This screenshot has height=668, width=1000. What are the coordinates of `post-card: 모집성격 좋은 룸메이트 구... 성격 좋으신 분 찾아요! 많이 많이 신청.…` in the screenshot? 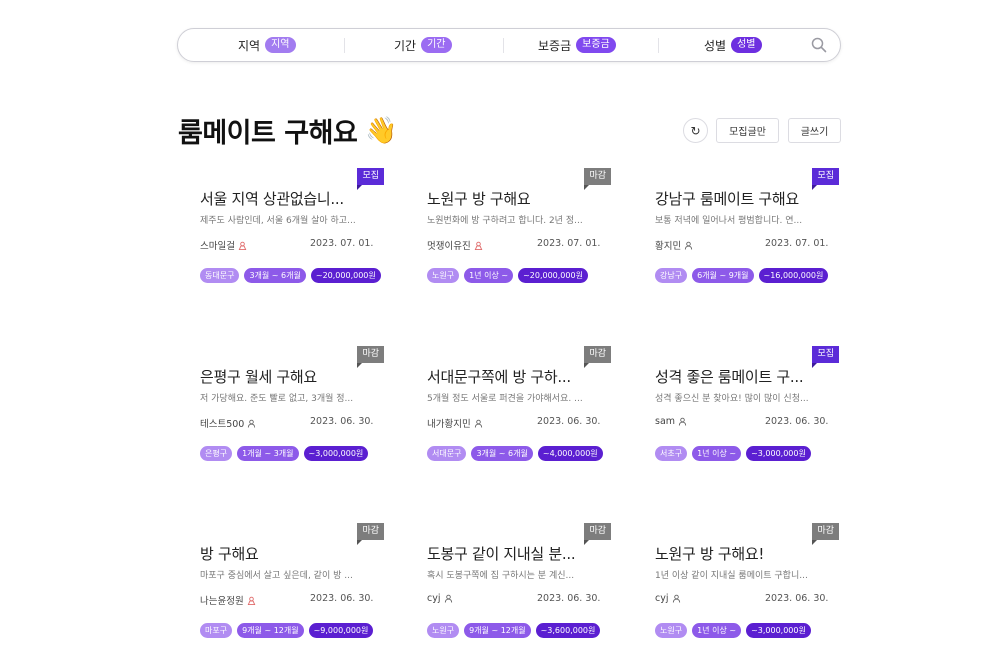 It's located at (736, 408).